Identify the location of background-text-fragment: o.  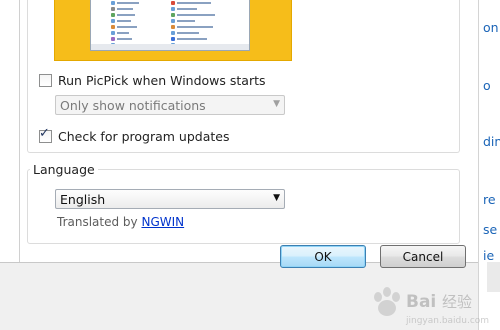
(487, 85).